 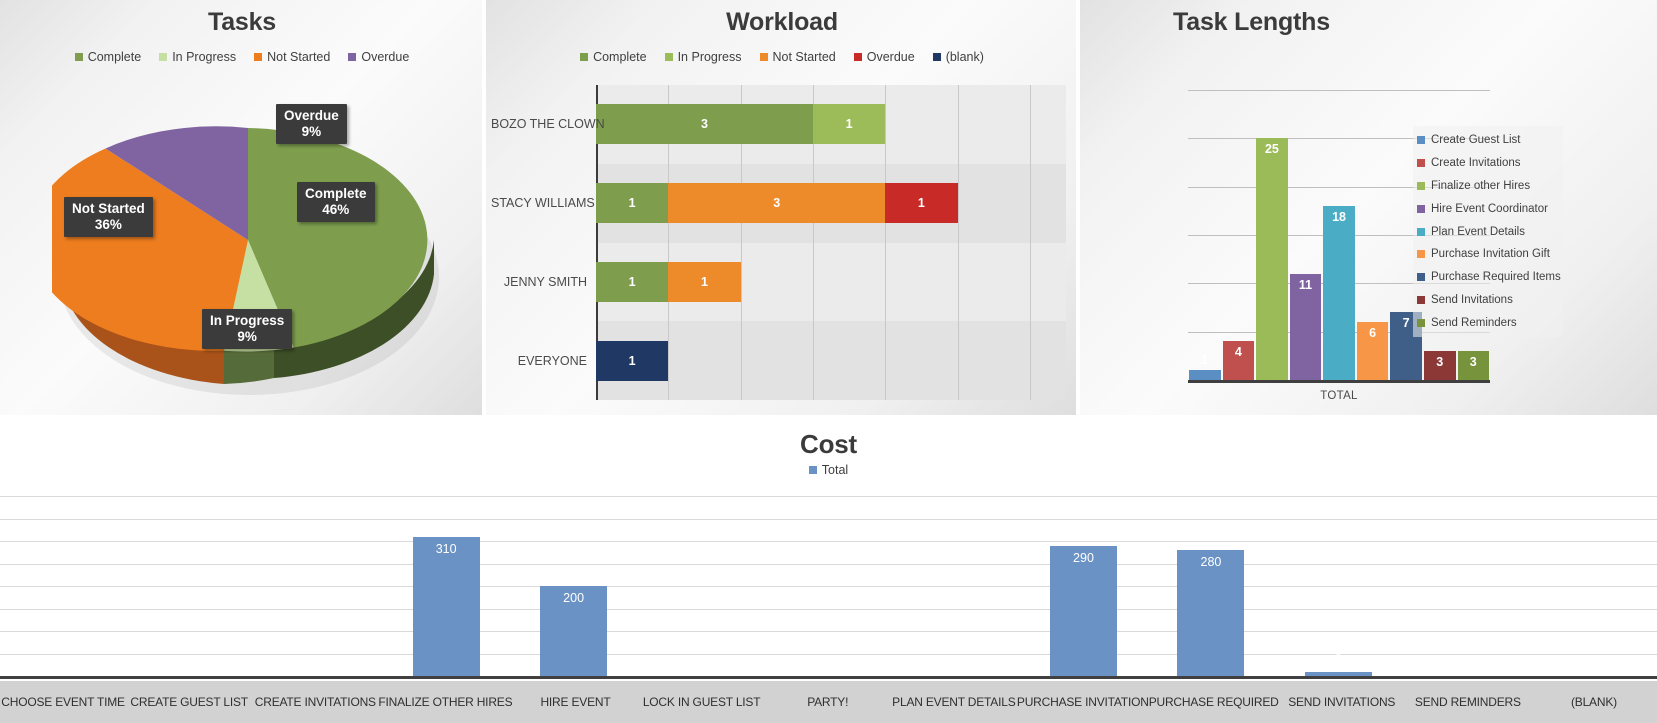 What do you see at coordinates (1305, 326) in the screenshot?
I see `task-lengths-bar: 11` at bounding box center [1305, 326].